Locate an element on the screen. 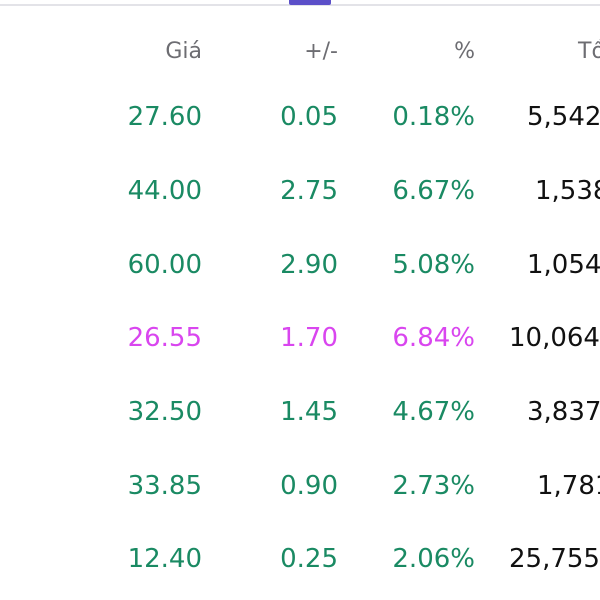 The image size is (600, 600). row-7-volume: 25,755 is located at coordinates (554, 559).